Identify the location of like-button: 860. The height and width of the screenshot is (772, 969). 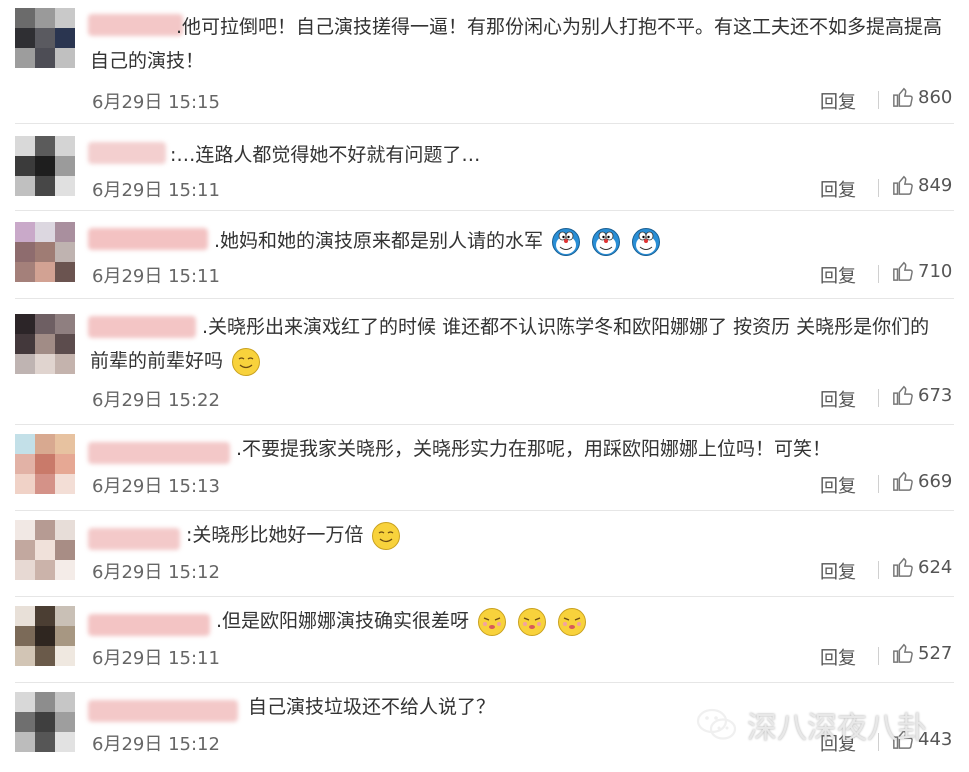
(922, 97).